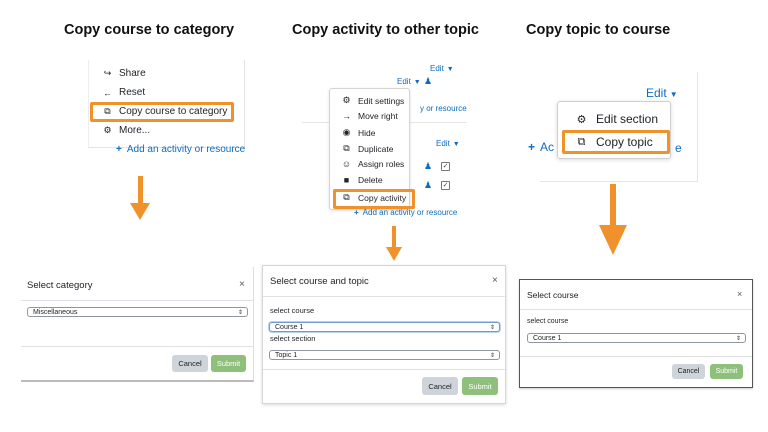 Image resolution: width=768 pixels, height=432 pixels. Describe the element at coordinates (627, 119) in the screenshot. I see `menu-item-label: Edit section` at that location.